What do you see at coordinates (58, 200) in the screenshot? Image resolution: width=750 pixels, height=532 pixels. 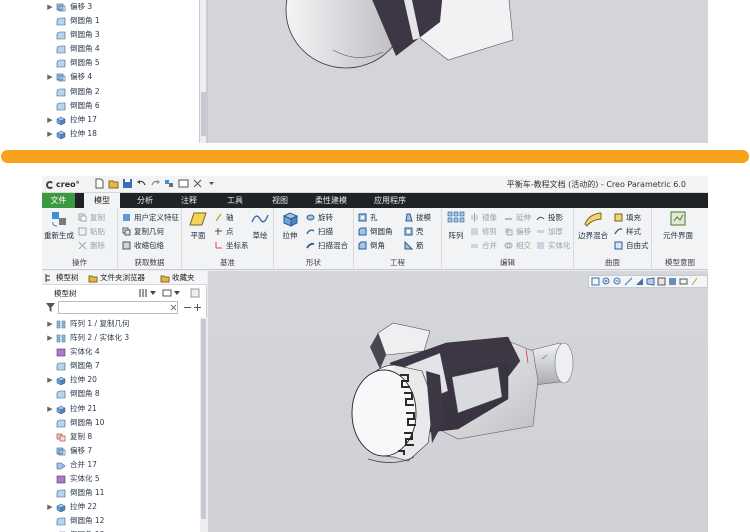 I see `tab-file: 文件` at bounding box center [58, 200].